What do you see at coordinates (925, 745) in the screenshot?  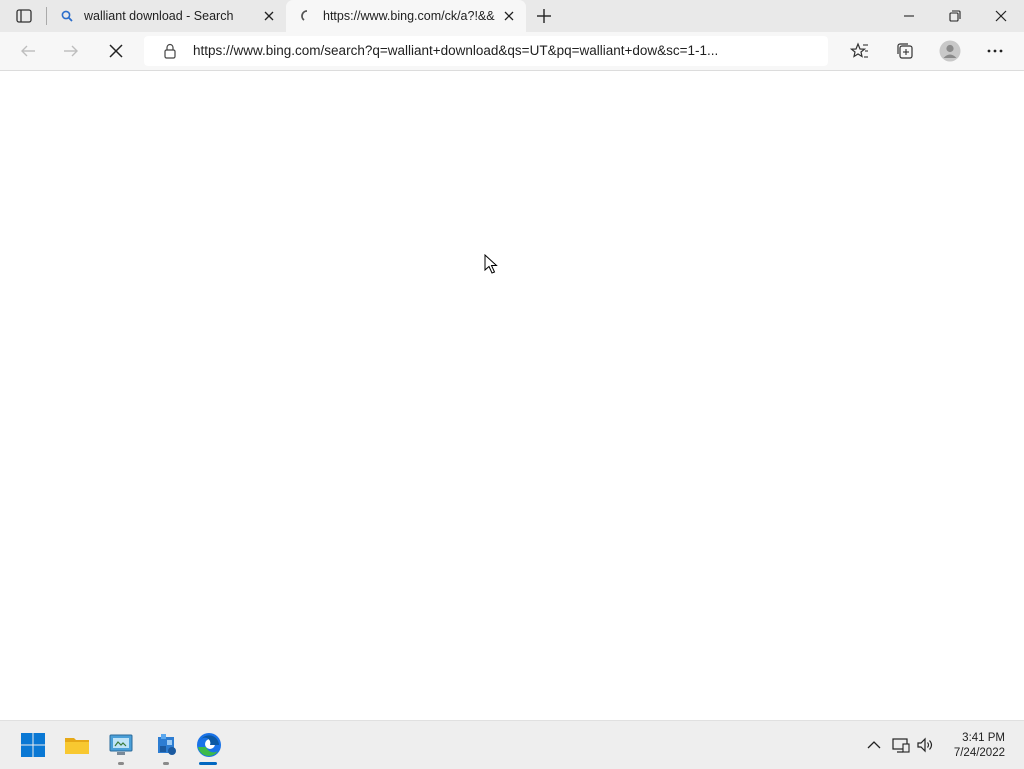 I see `volume-icon` at bounding box center [925, 745].